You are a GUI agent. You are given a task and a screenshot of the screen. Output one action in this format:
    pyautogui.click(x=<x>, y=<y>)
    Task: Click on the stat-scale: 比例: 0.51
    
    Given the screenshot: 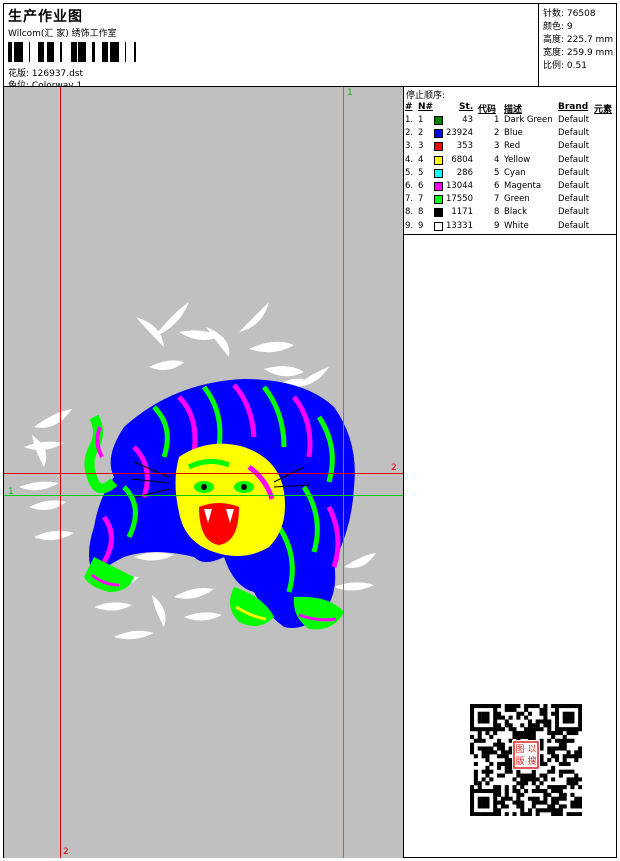 What is the action you would take?
    pyautogui.click(x=565, y=64)
    